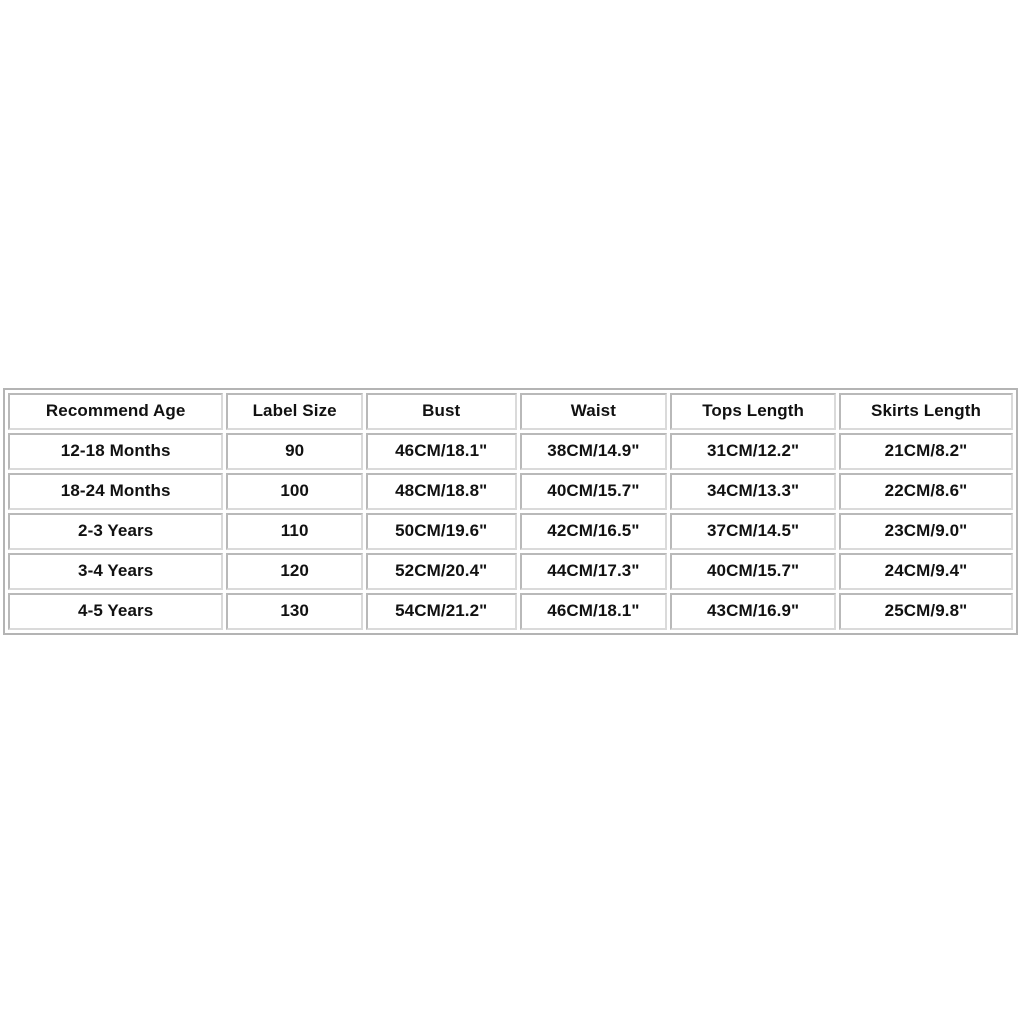 The height and width of the screenshot is (1024, 1024). What do you see at coordinates (294, 451) in the screenshot?
I see `cell-label-size: 90` at bounding box center [294, 451].